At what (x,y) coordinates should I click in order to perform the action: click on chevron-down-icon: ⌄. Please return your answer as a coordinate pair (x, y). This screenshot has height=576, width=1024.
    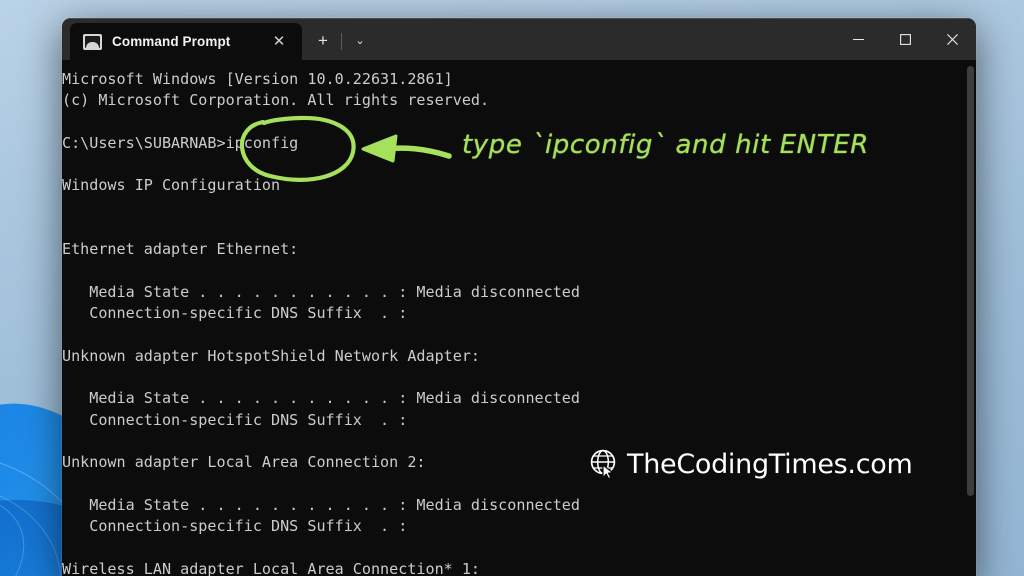
    Looking at the image, I should click on (360, 41).